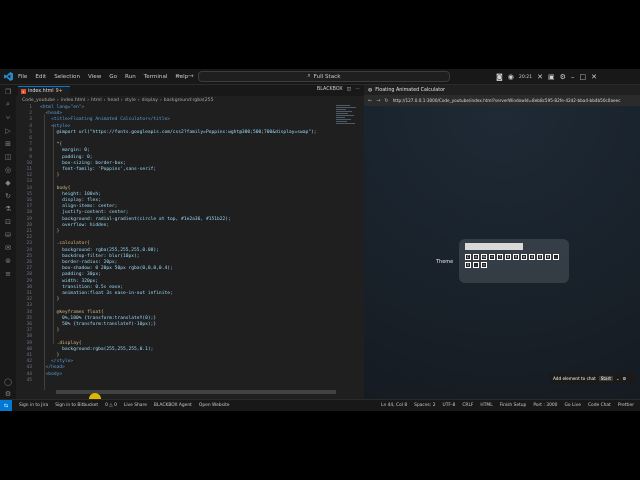 The width and height of the screenshot is (640, 480). Describe the element at coordinates (135, 405) in the screenshot. I see `status-item: Live Share` at that location.